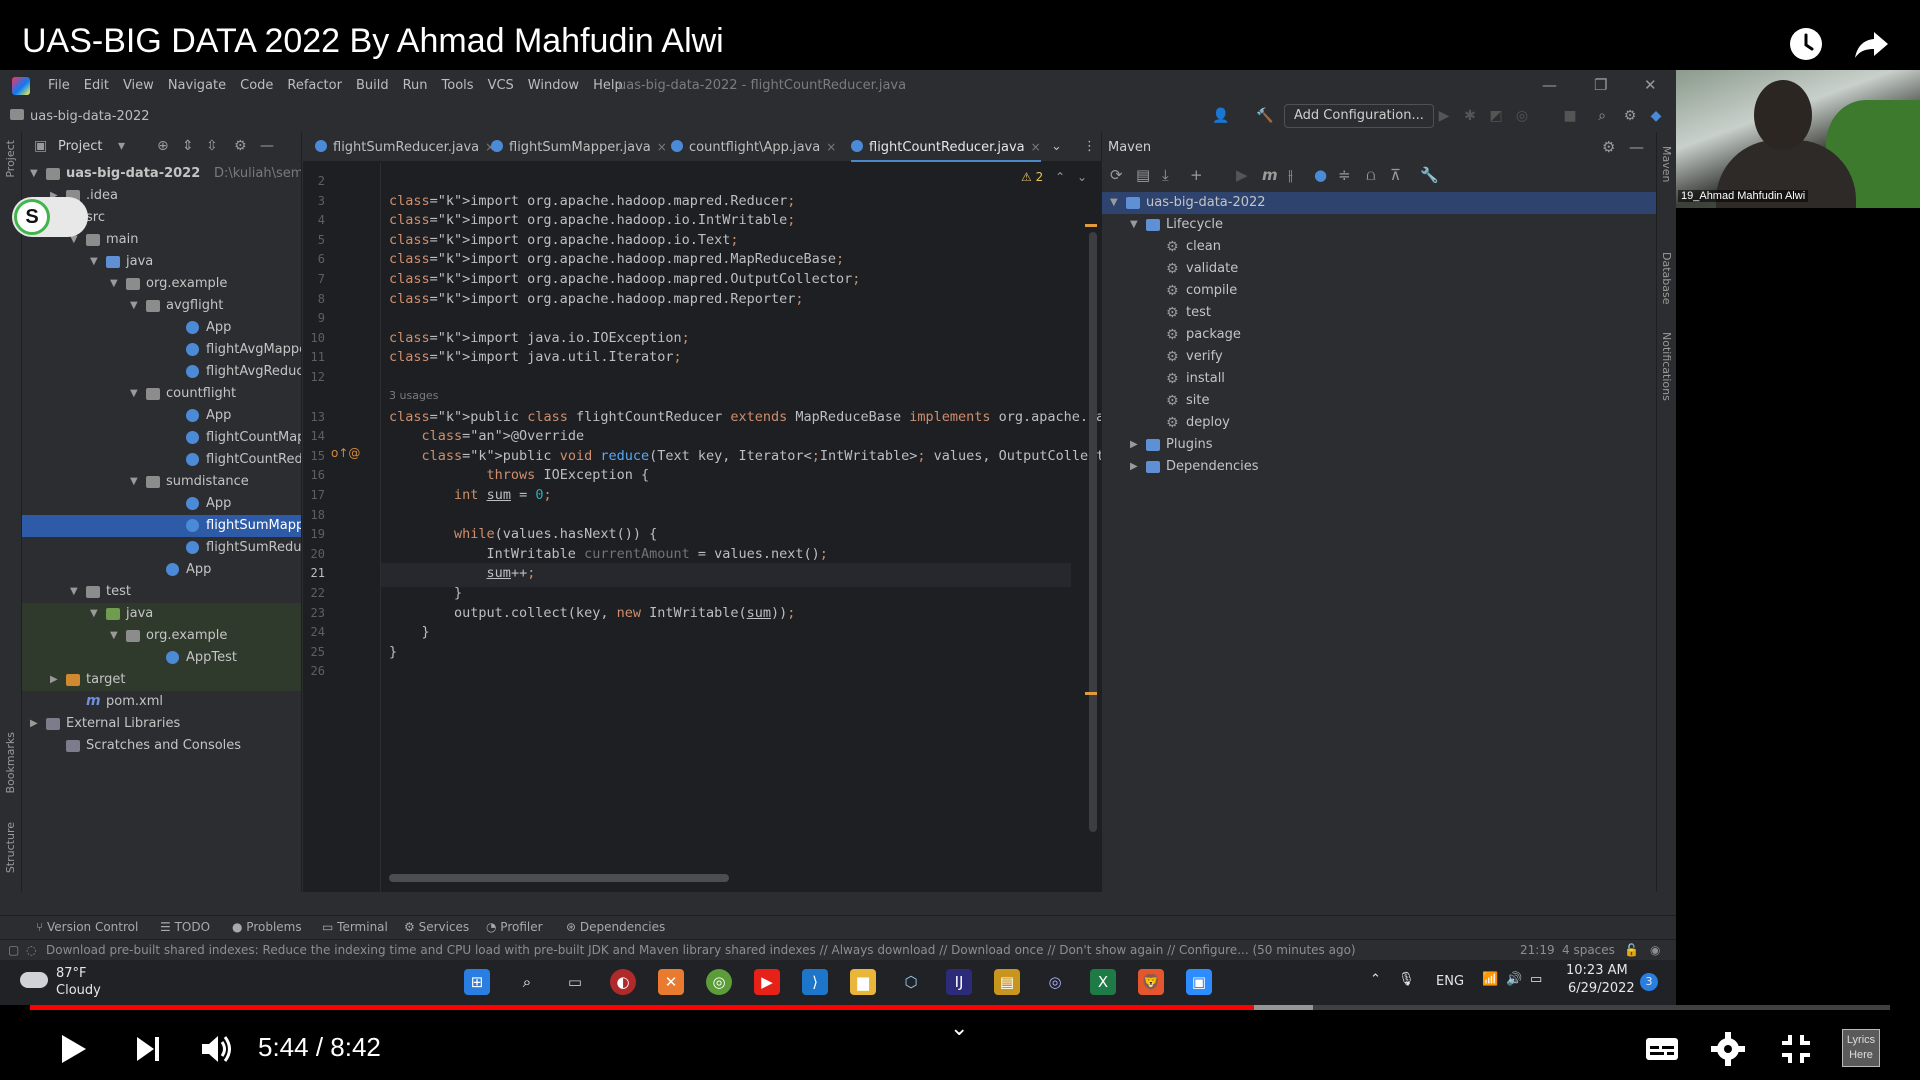  What do you see at coordinates (1054, 177) in the screenshot?
I see `warning-indicator: ⚠ 2 ⌃ ⌄` at bounding box center [1054, 177].